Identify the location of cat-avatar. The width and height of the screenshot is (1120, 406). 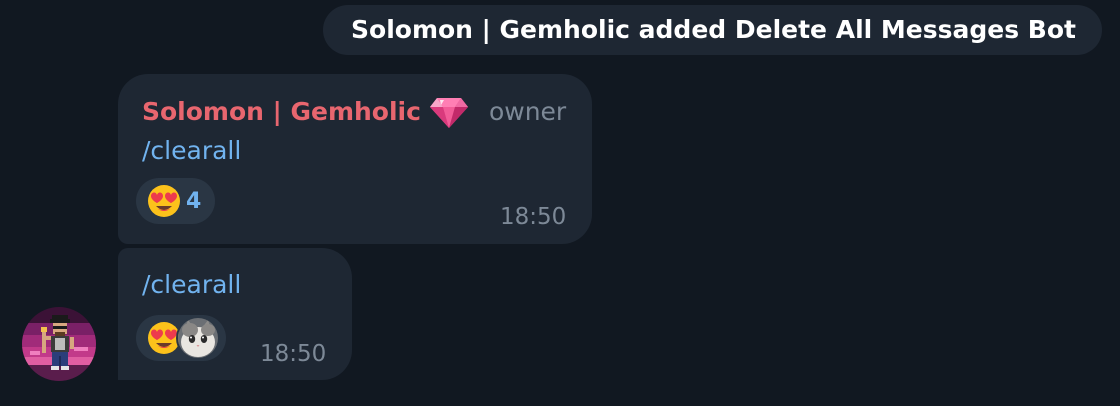
(198, 338).